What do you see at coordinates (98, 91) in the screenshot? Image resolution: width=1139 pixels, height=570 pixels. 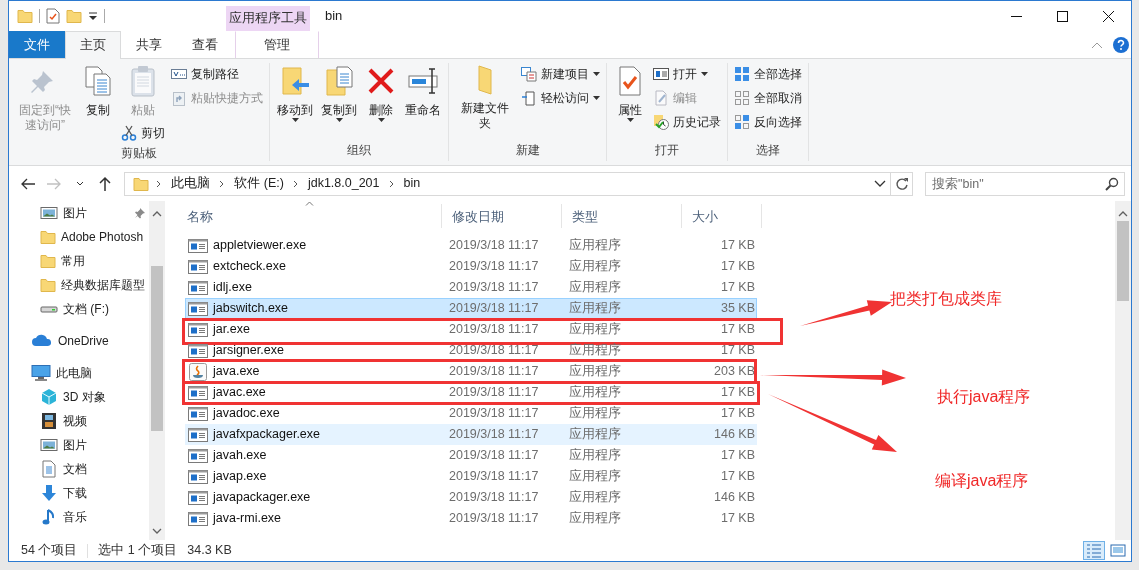 I see `ribbon-button: 复制` at bounding box center [98, 91].